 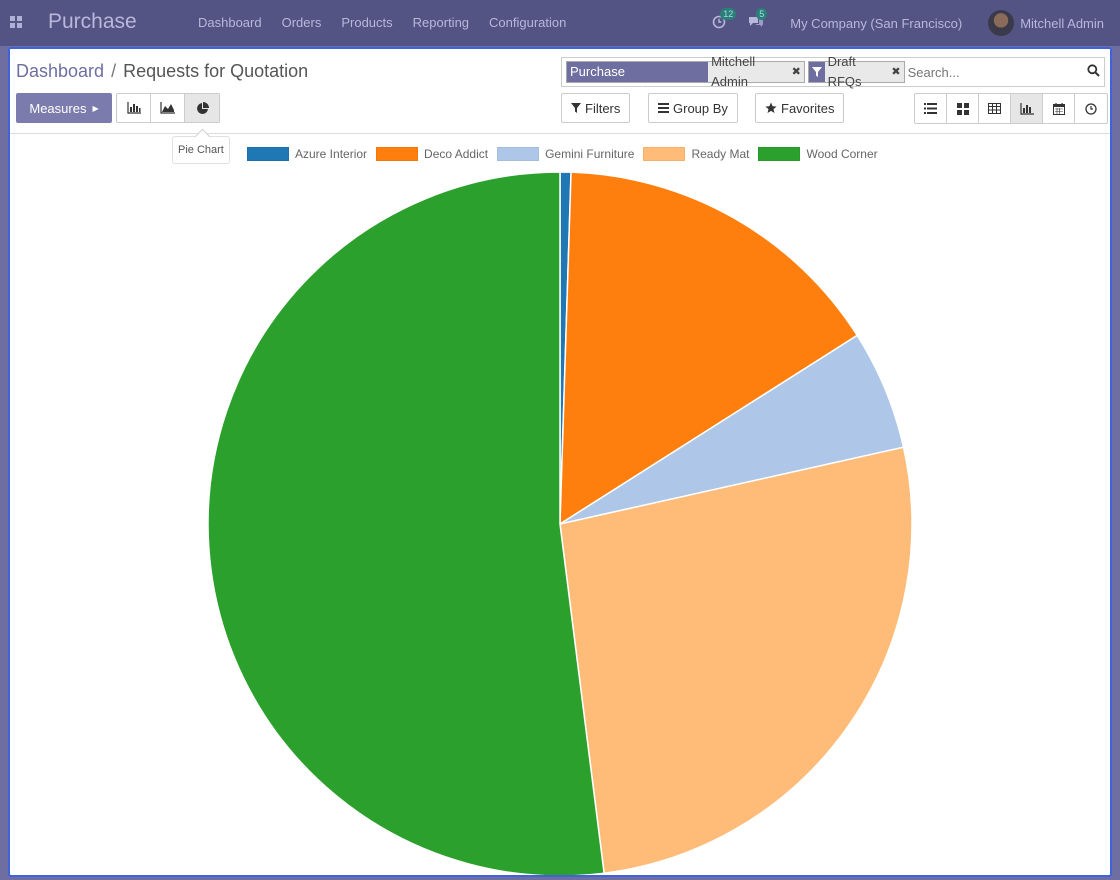 I want to click on company-switcher: My Company (San Francisco), so click(x=876, y=23).